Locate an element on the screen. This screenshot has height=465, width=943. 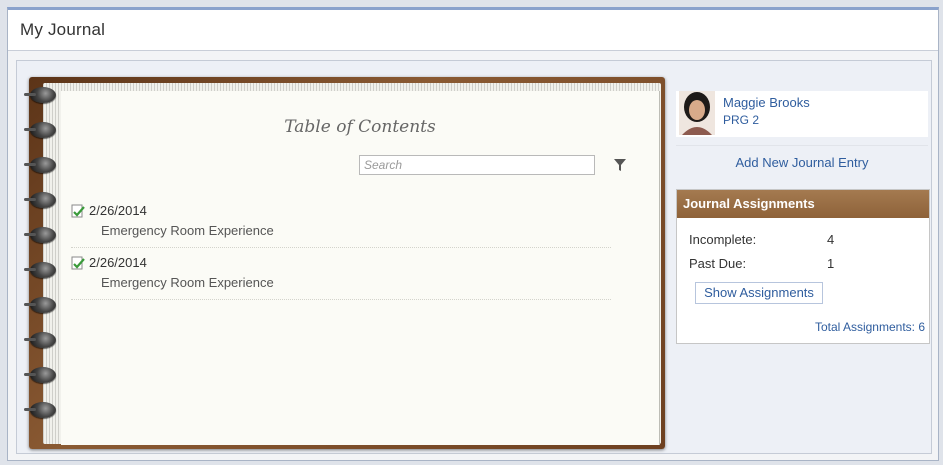
past-due-row: Past Due: 1 is located at coordinates (761, 263).